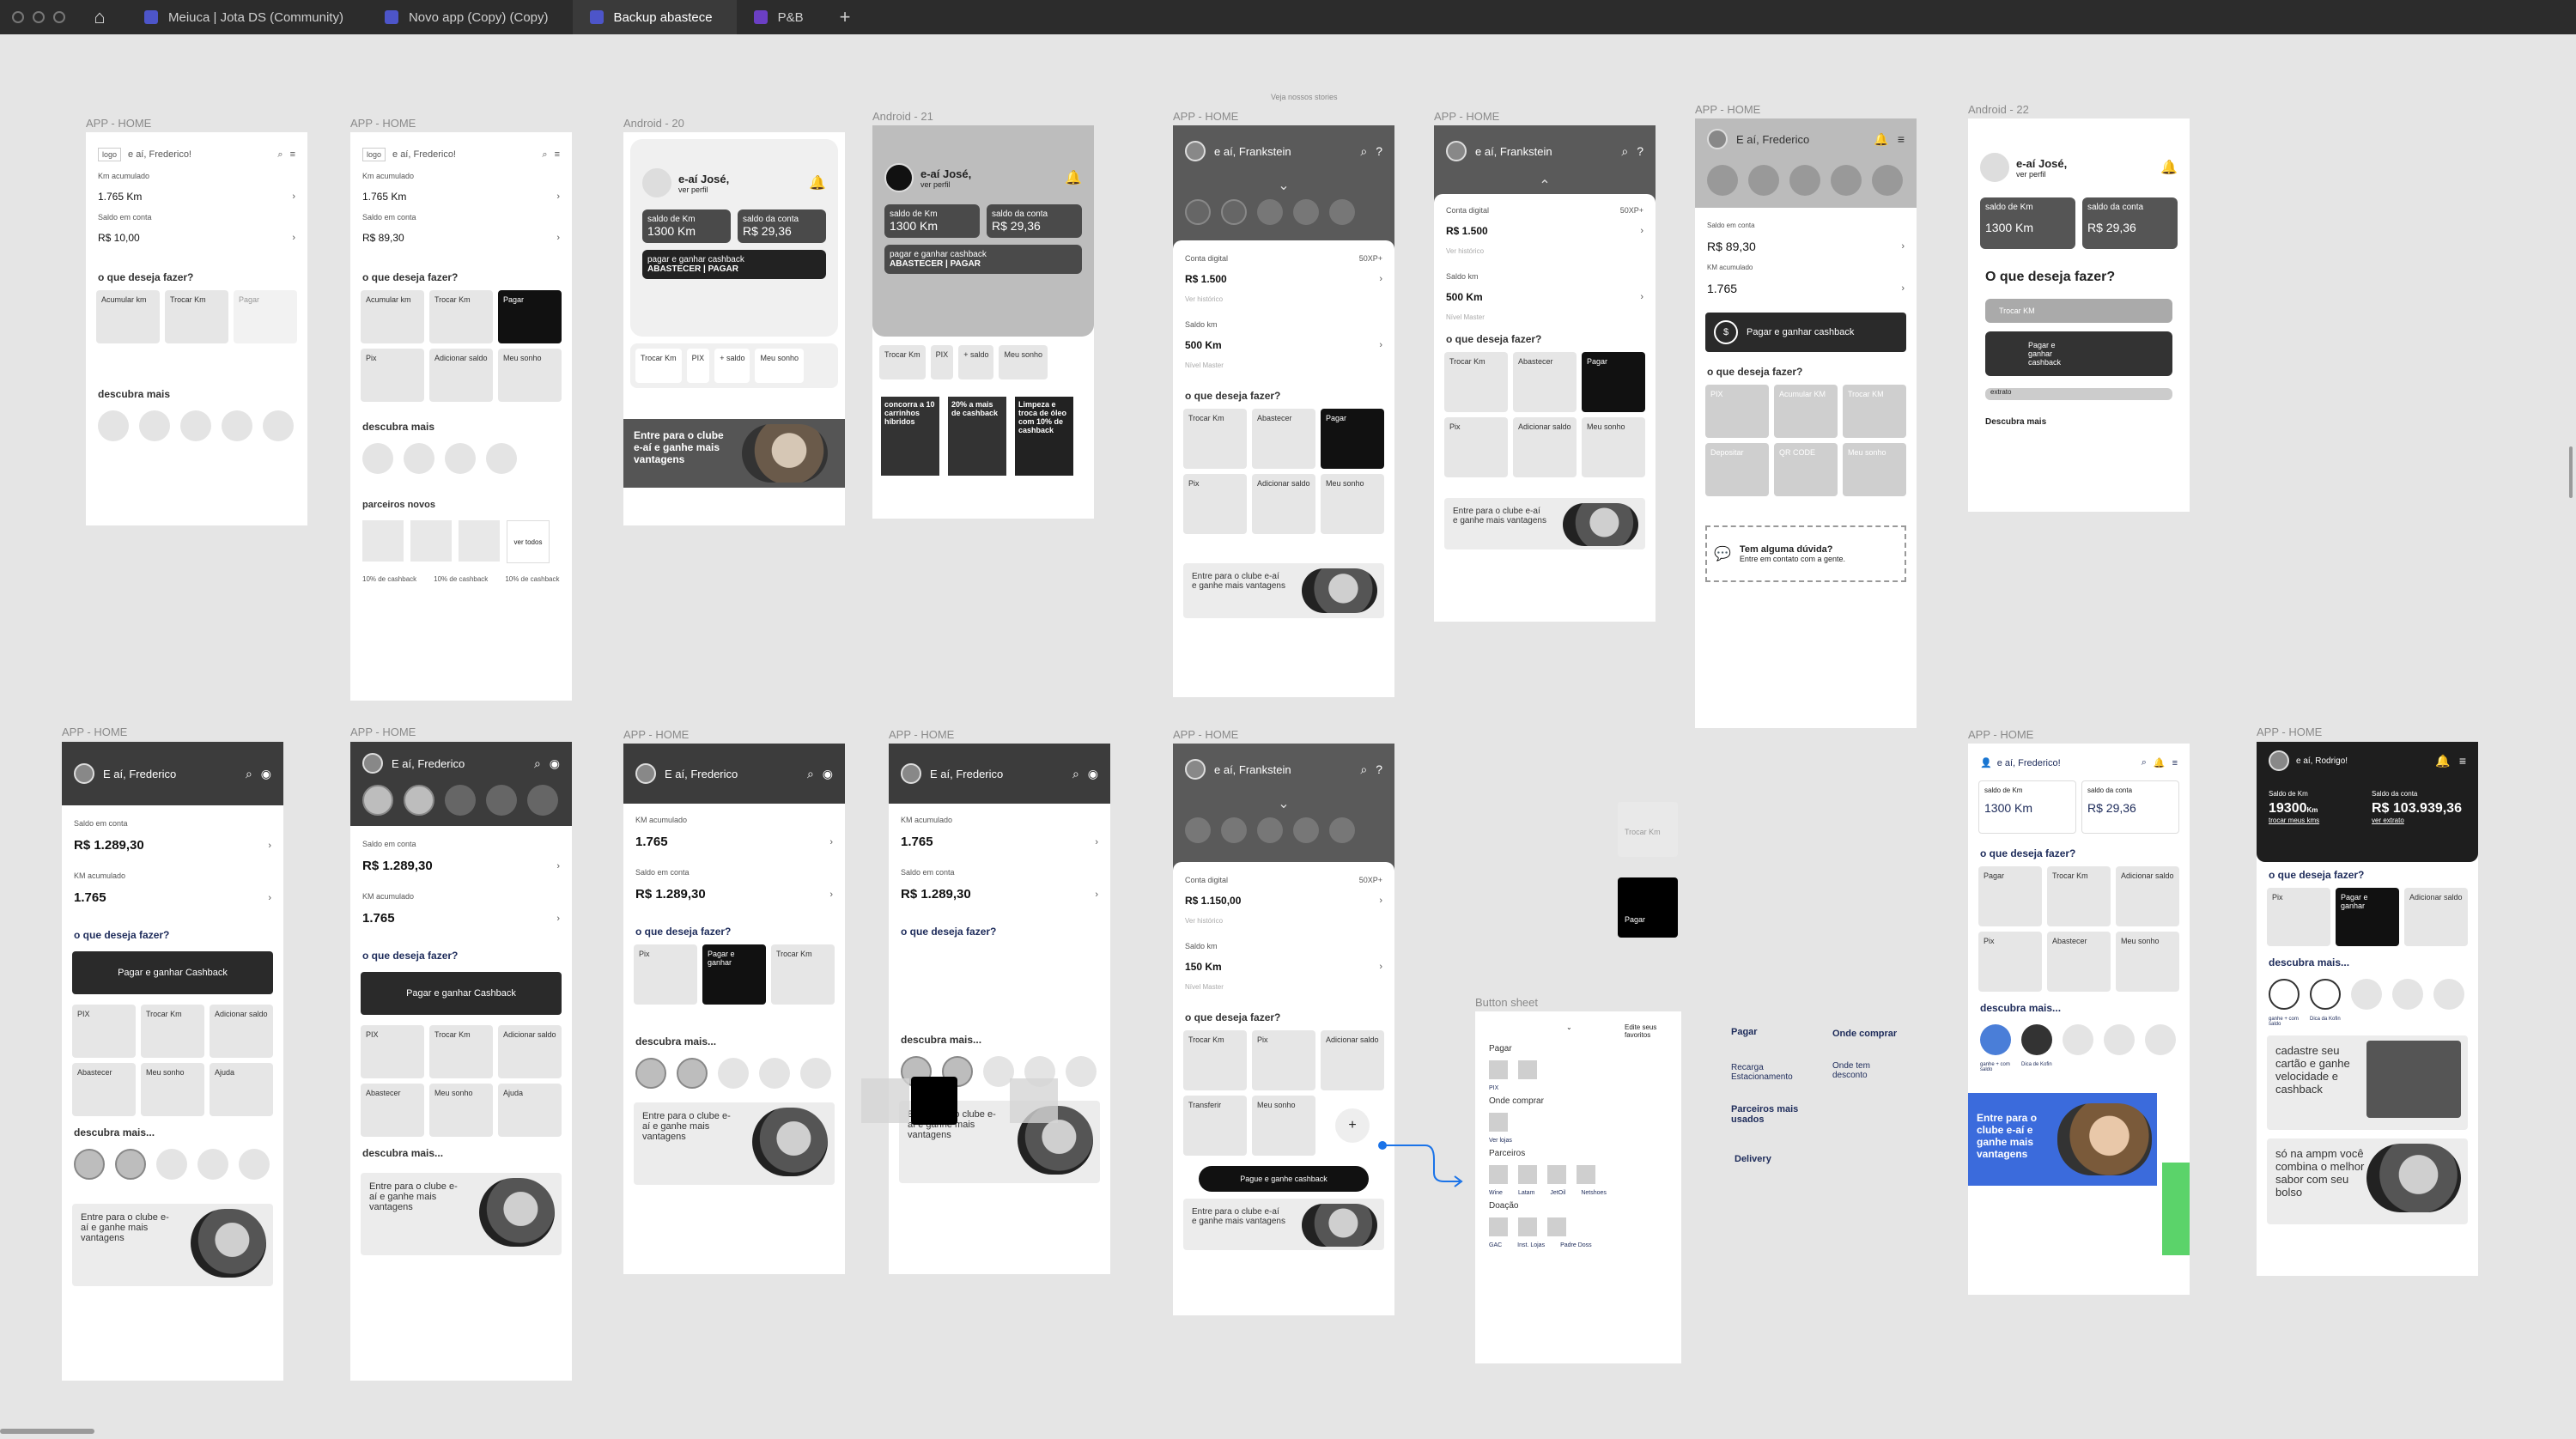 Image resolution: width=2576 pixels, height=1439 pixels. I want to click on tab-backup-abastece: Backup abastece, so click(654, 17).